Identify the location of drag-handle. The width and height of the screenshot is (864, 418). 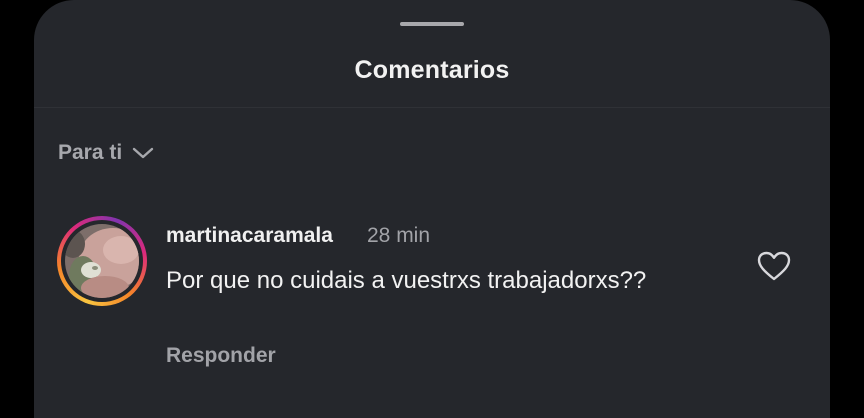
(432, 24).